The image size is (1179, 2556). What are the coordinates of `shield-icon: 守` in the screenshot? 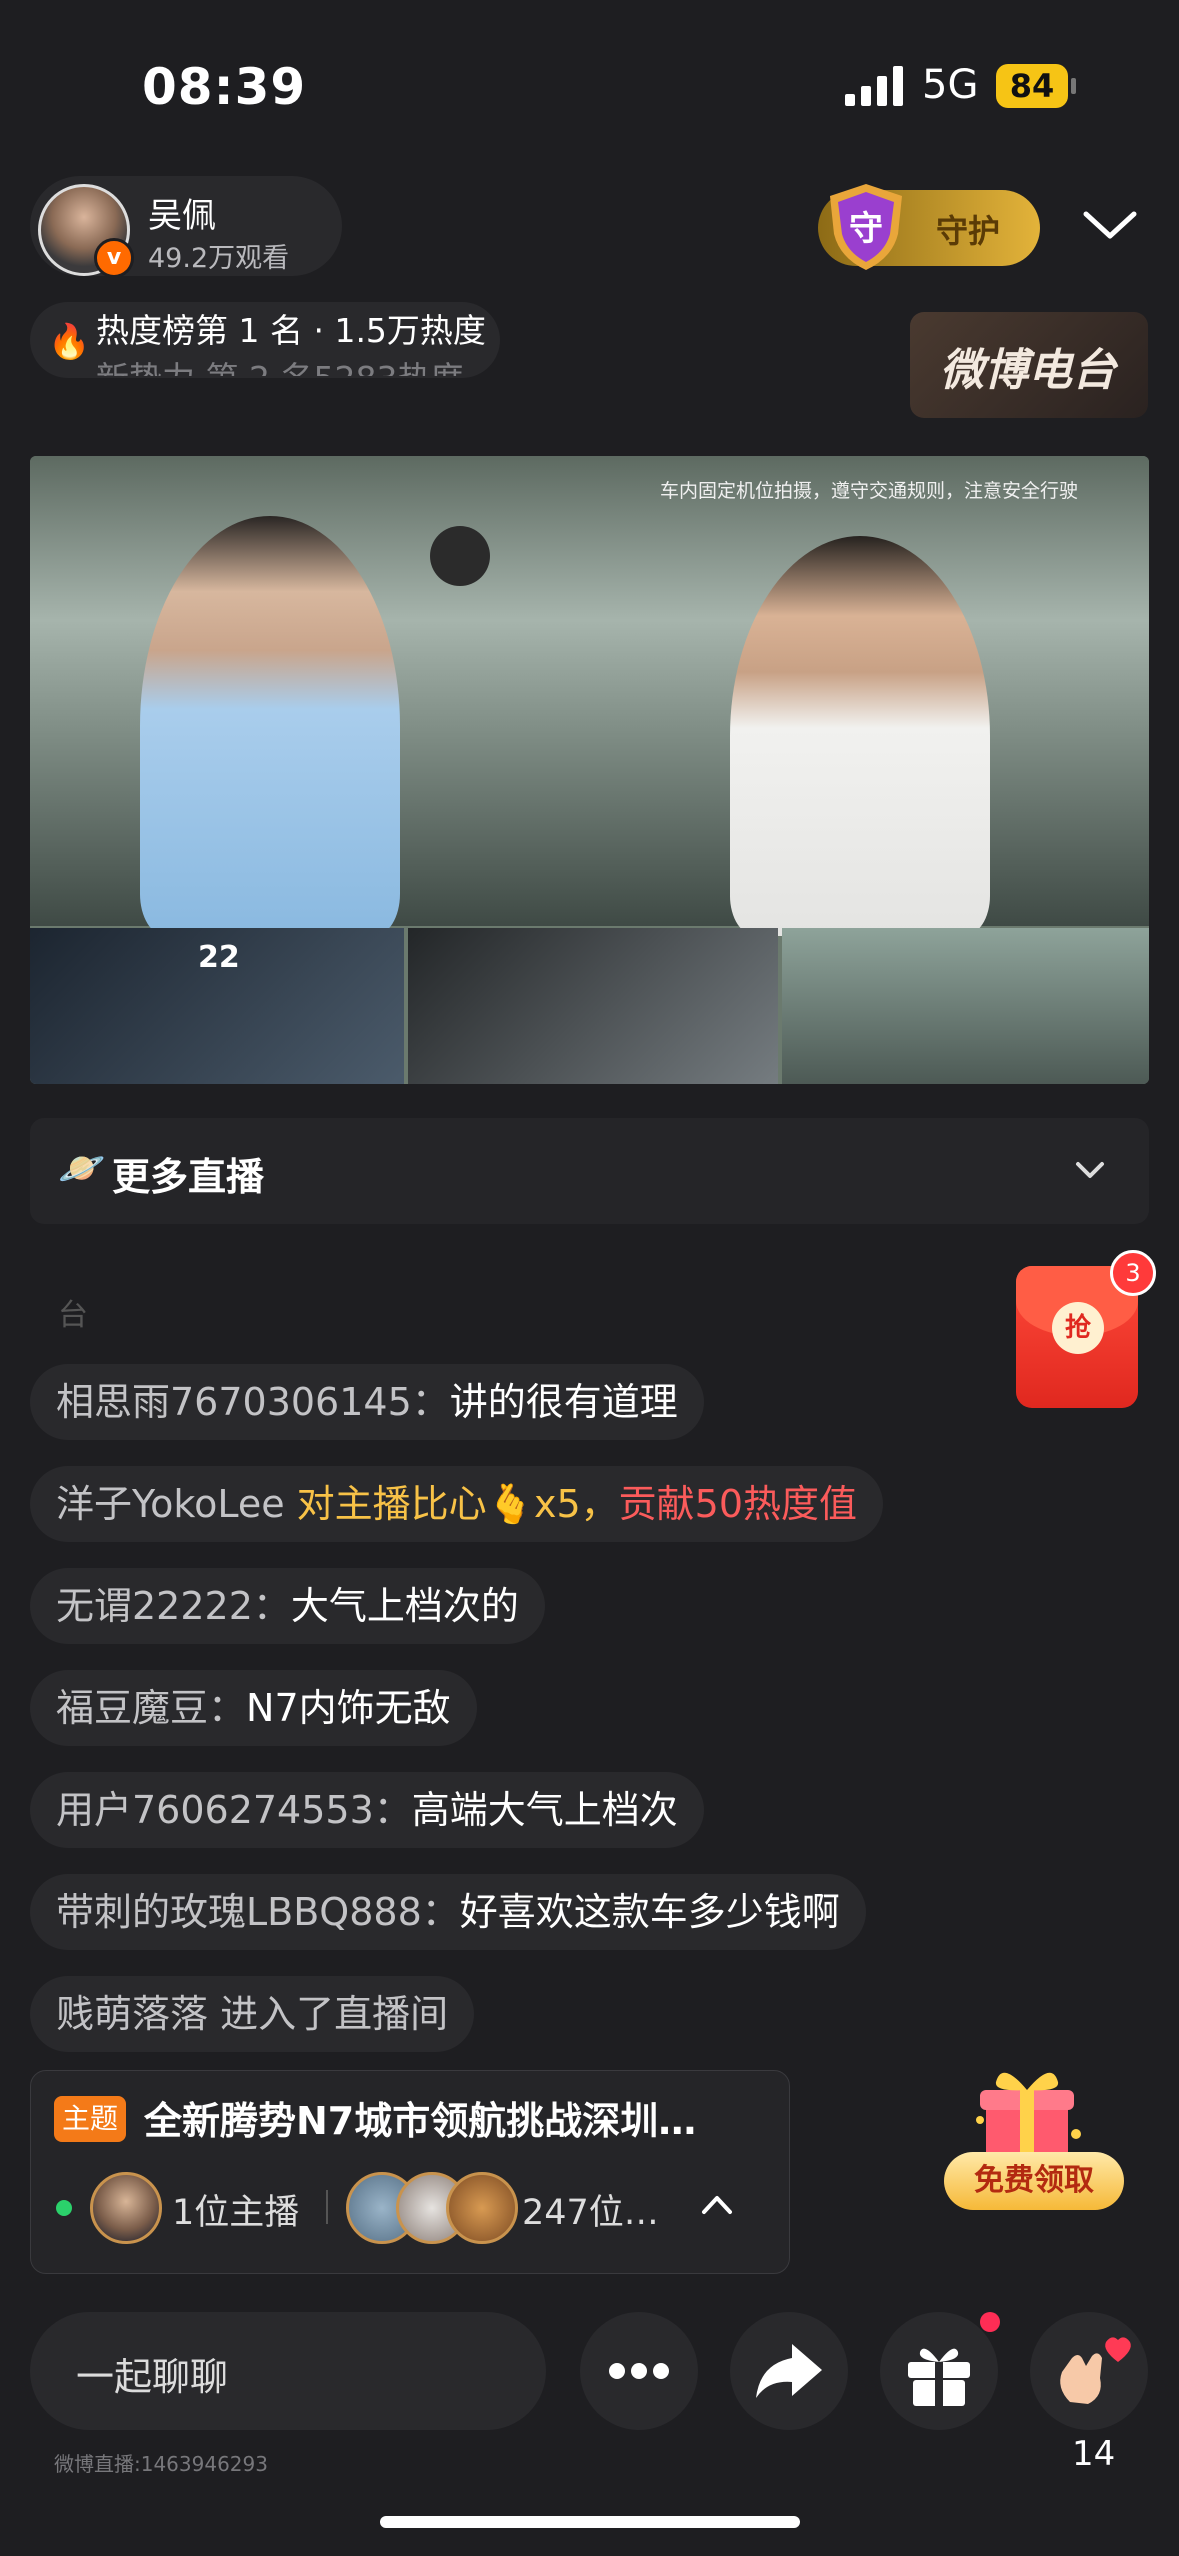 It's located at (866, 227).